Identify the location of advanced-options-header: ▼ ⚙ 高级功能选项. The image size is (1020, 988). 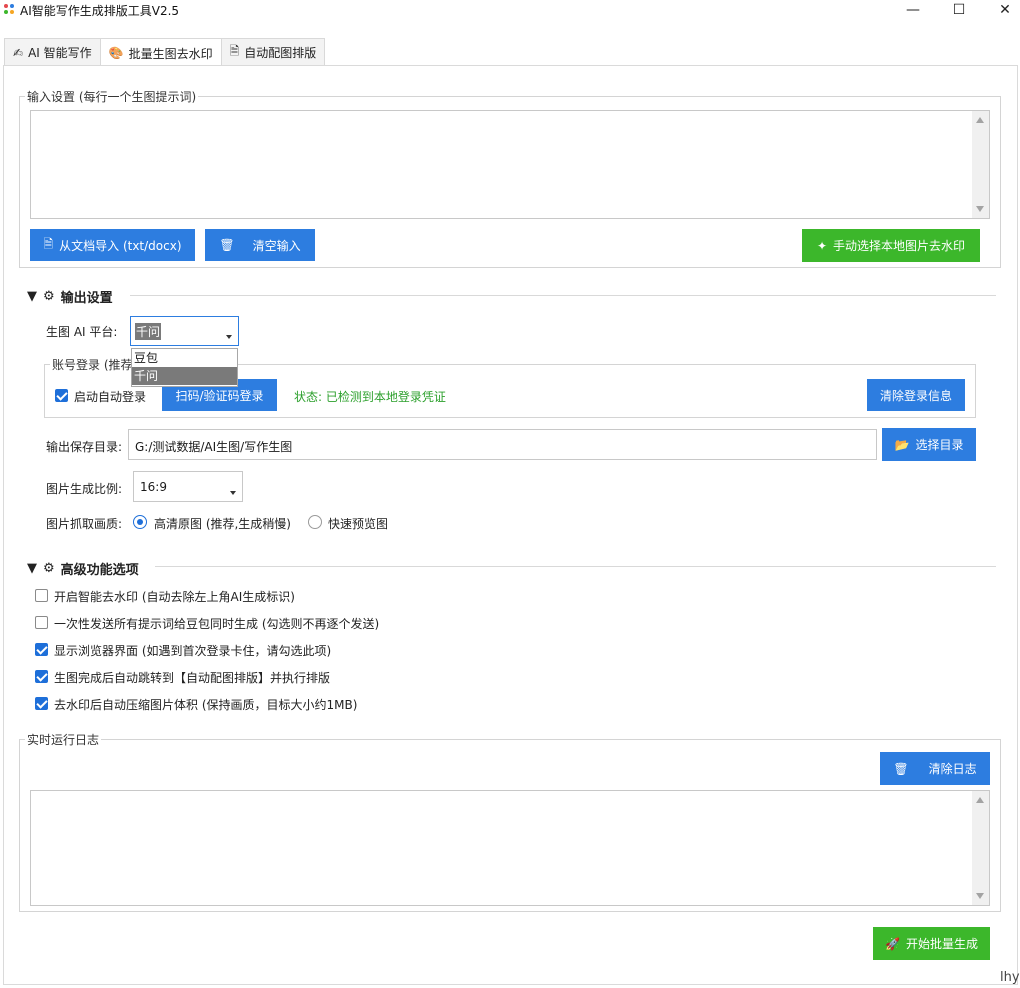
(83, 568).